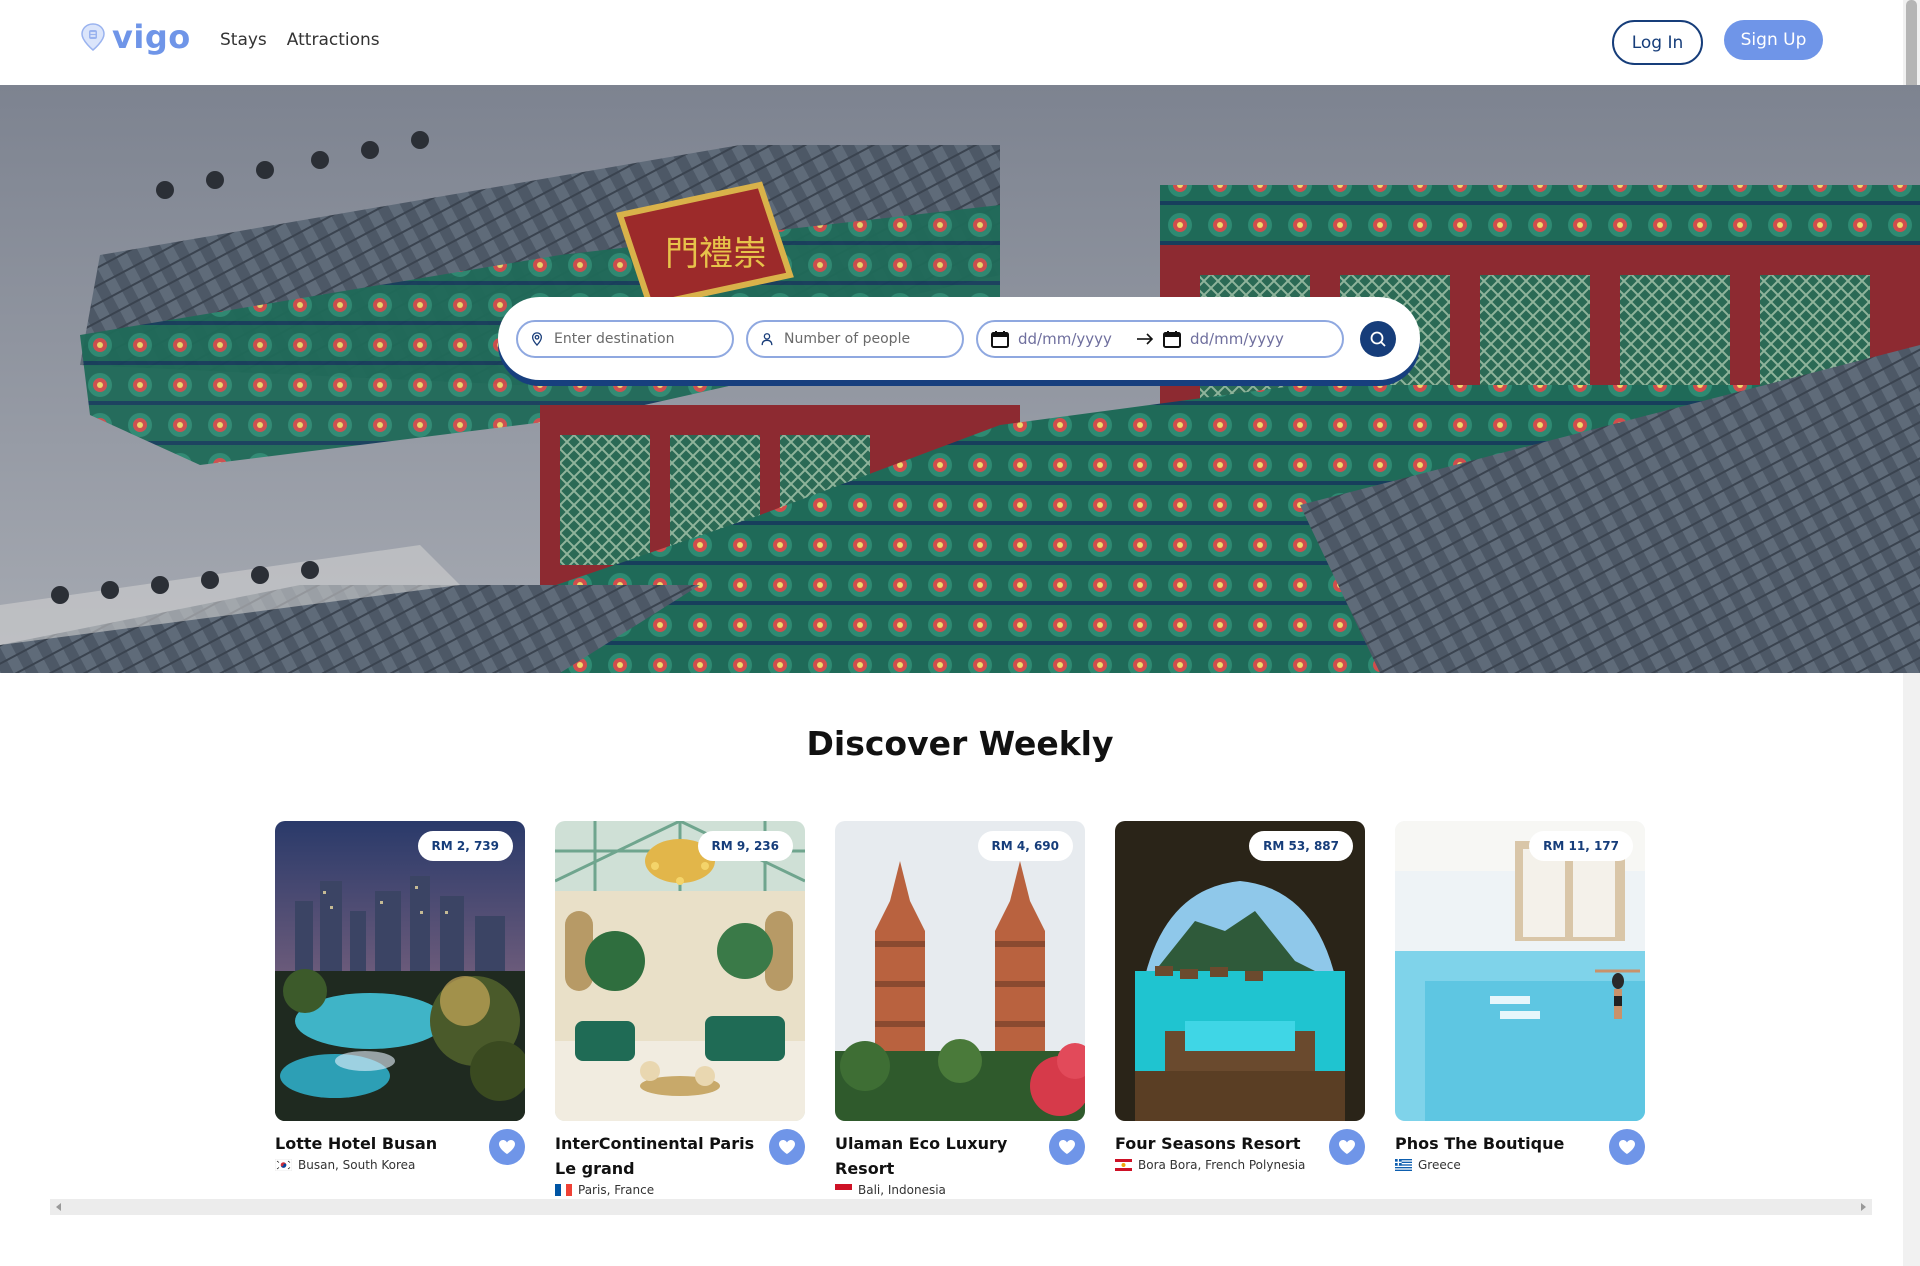  Describe the element at coordinates (960, 1190) in the screenshot. I see `hotel-location: Bali, Indonesia` at that location.